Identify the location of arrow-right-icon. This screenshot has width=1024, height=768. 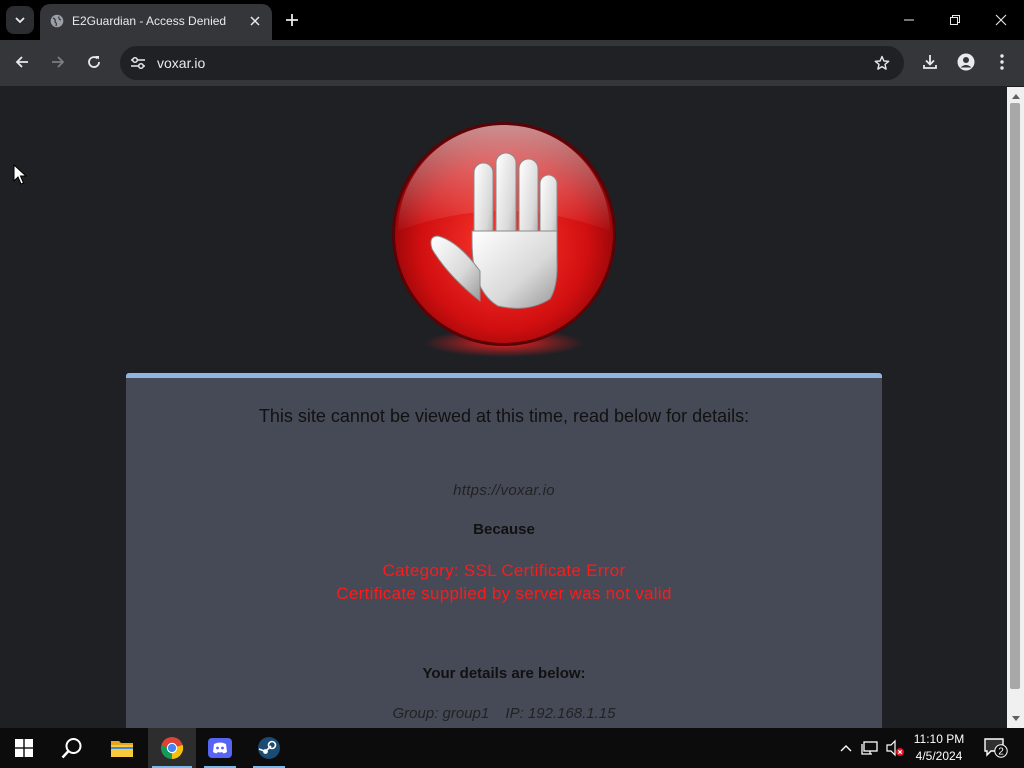
(58, 62).